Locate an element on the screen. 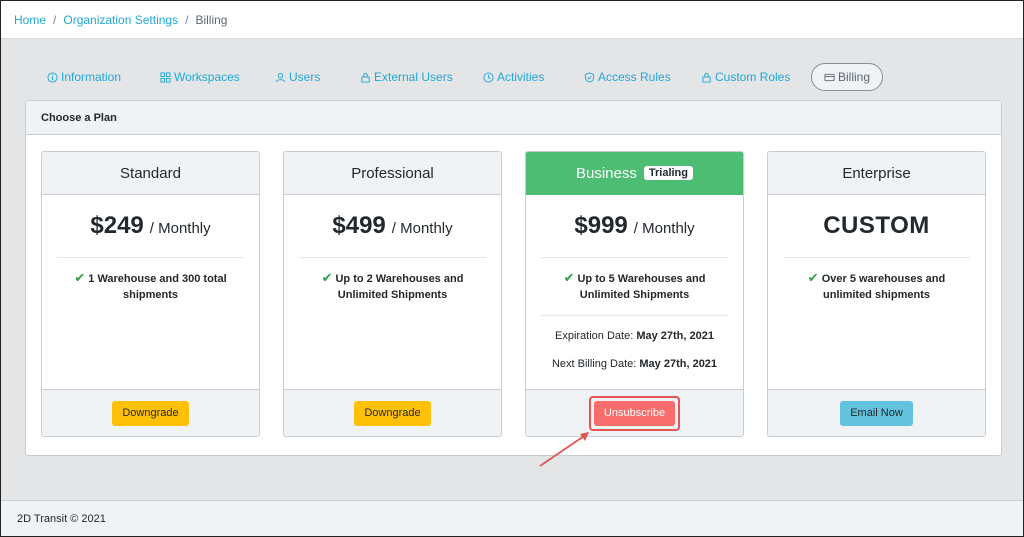 The width and height of the screenshot is (1024, 537). expiration-value: May 27th, 2021 is located at coordinates (675, 336).